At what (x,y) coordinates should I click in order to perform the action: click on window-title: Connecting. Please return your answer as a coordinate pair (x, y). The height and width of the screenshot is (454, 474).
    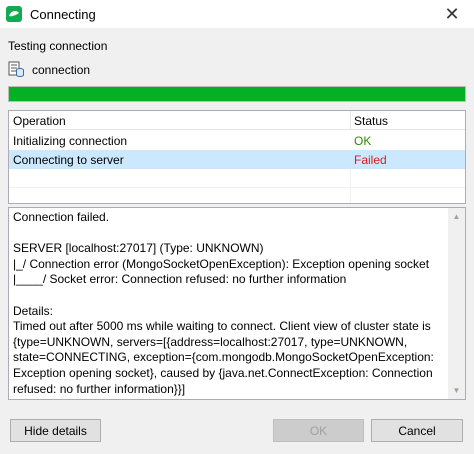
    Looking at the image, I should click on (63, 14).